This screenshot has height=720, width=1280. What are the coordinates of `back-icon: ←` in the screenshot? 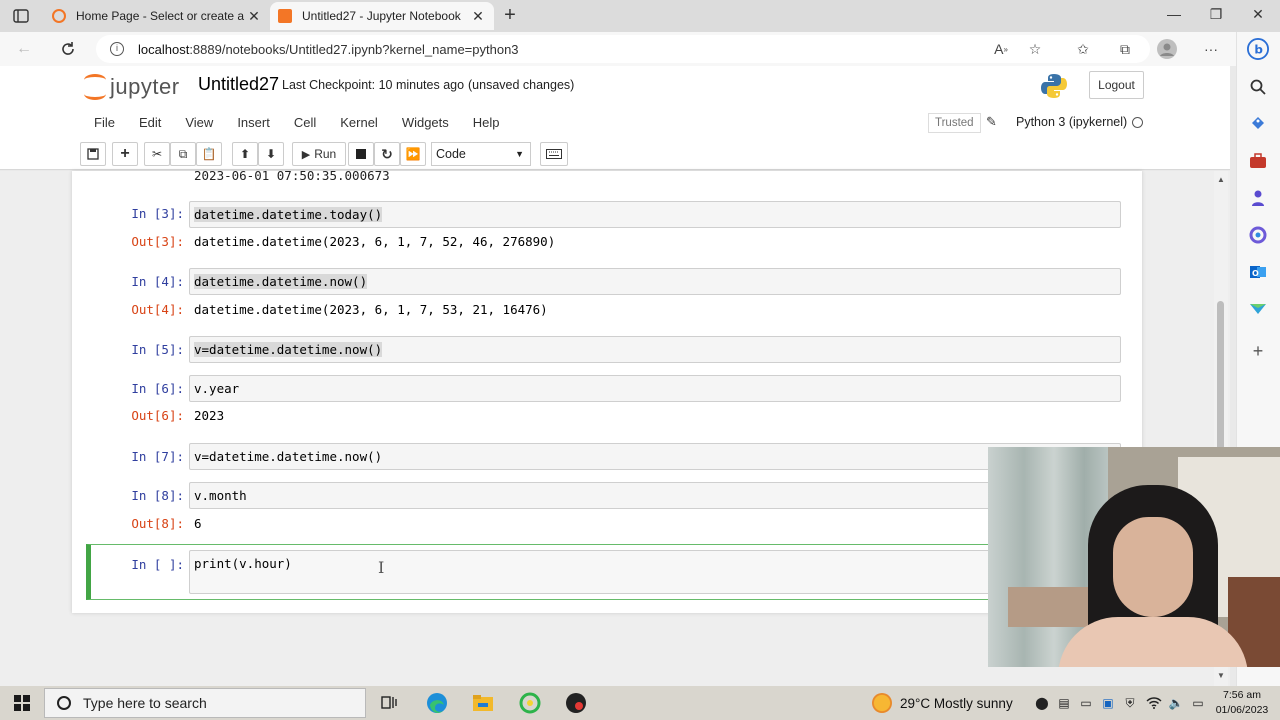 It's located at (24, 49).